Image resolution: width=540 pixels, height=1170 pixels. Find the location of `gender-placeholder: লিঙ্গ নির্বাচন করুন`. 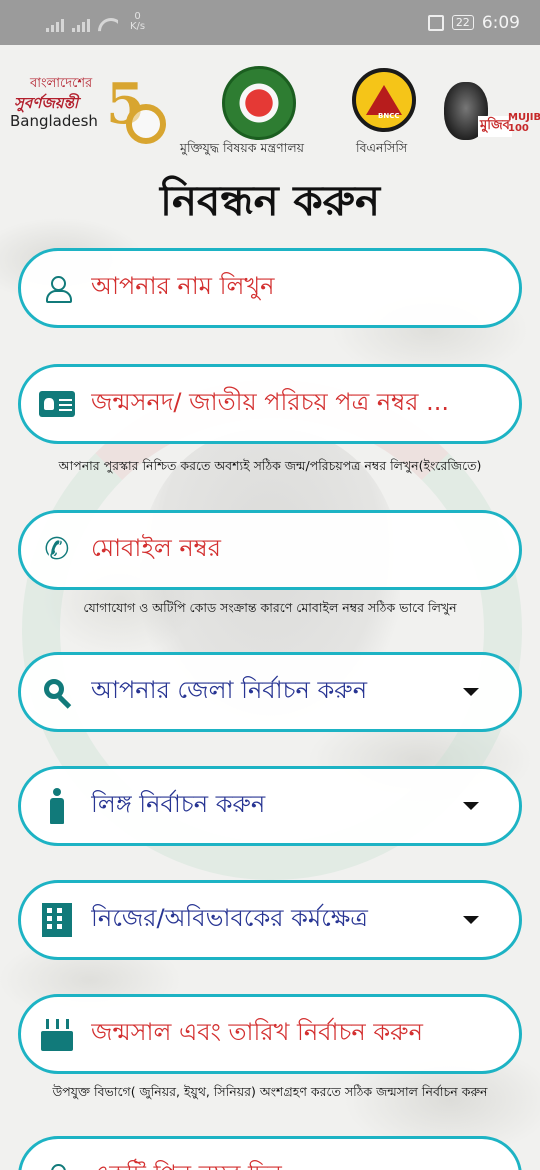

gender-placeholder: লিঙ্গ নির্বাচন করুন is located at coordinates (178, 804).